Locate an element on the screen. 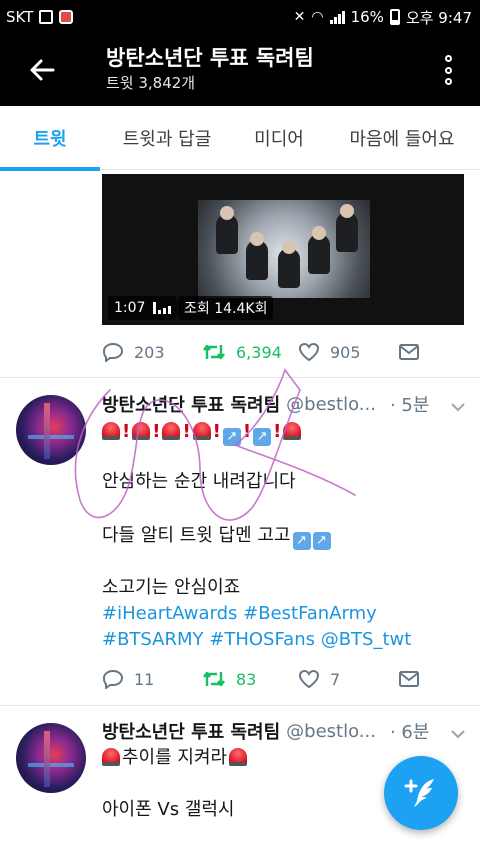 The height and width of the screenshot is (853, 480). retweet-button: 83 is located at coordinates (250, 679).